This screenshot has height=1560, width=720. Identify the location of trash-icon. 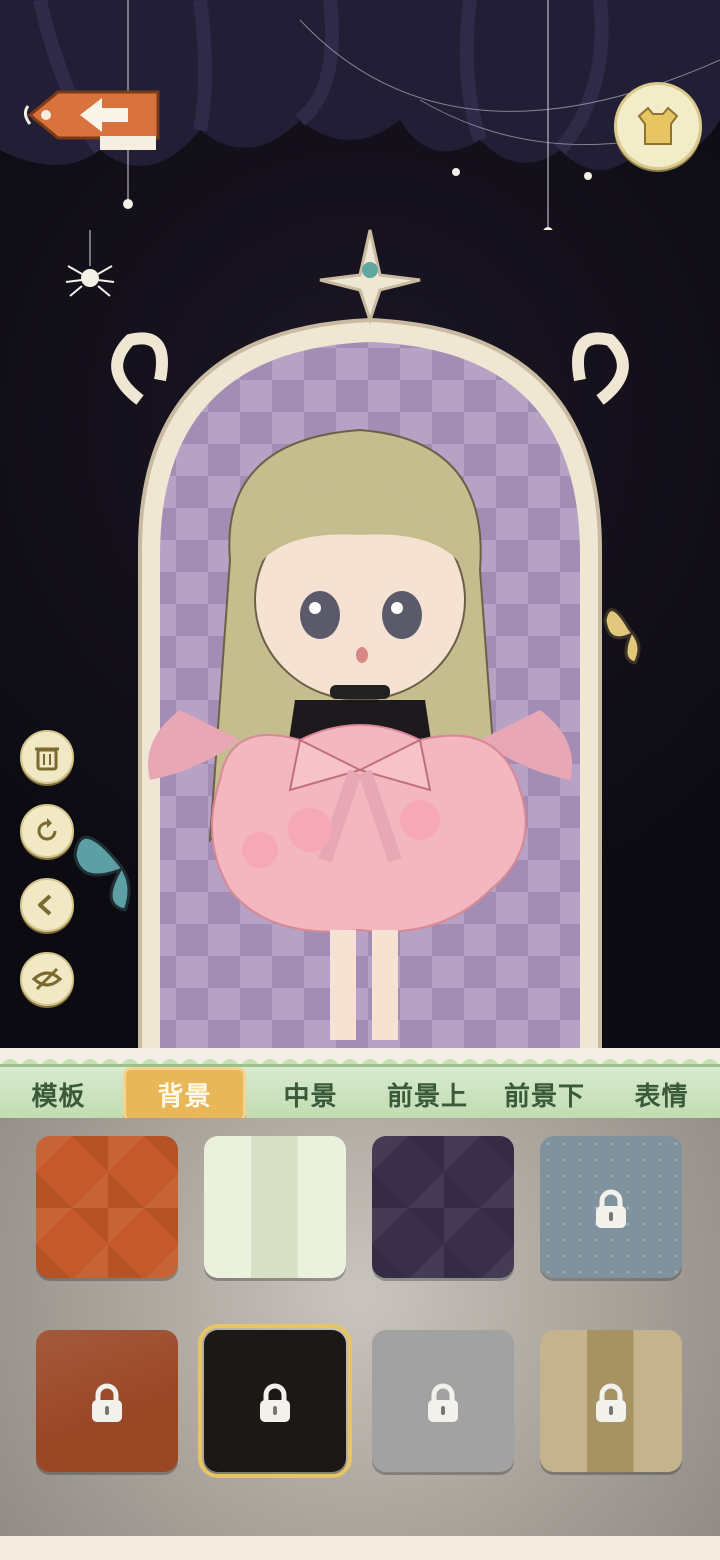
(47, 759).